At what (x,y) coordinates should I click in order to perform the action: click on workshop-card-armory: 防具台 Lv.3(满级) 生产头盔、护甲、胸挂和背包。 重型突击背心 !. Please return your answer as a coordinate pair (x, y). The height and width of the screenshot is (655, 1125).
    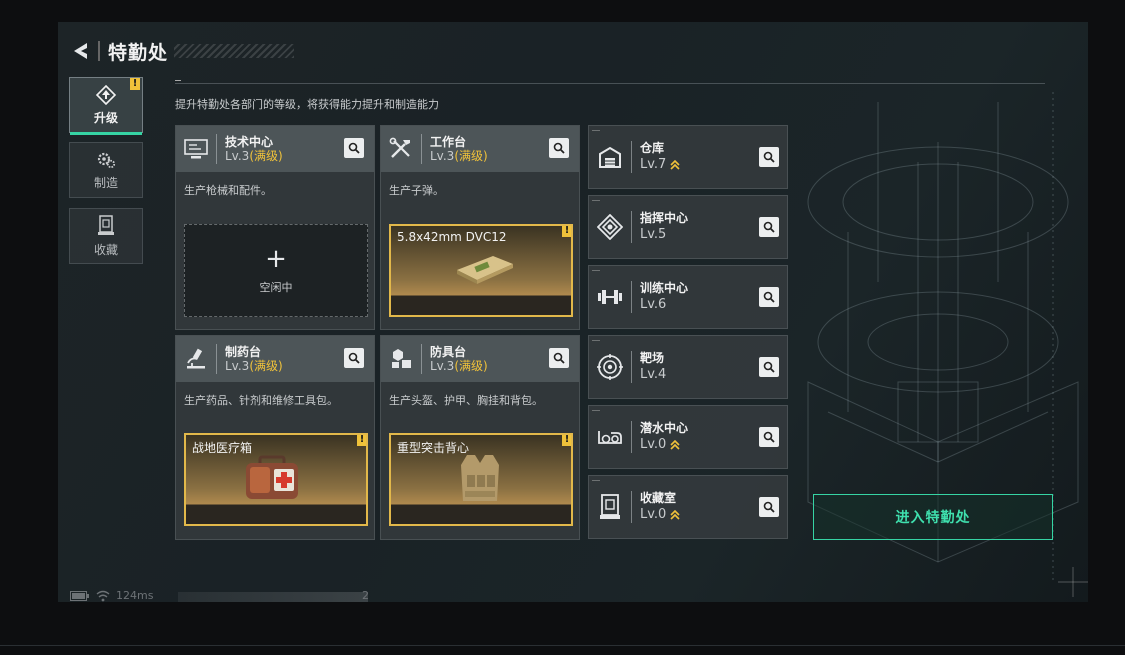
    Looking at the image, I should click on (480, 437).